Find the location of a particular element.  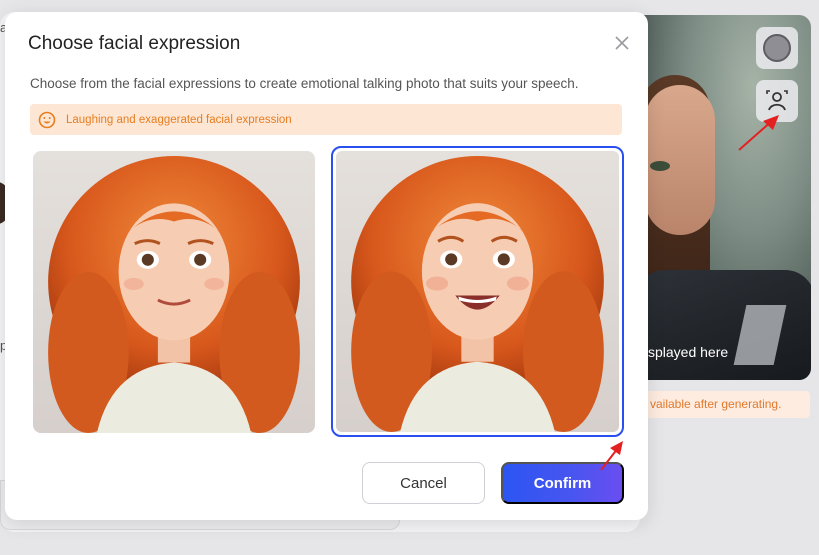

close-button is located at coordinates (622, 43).